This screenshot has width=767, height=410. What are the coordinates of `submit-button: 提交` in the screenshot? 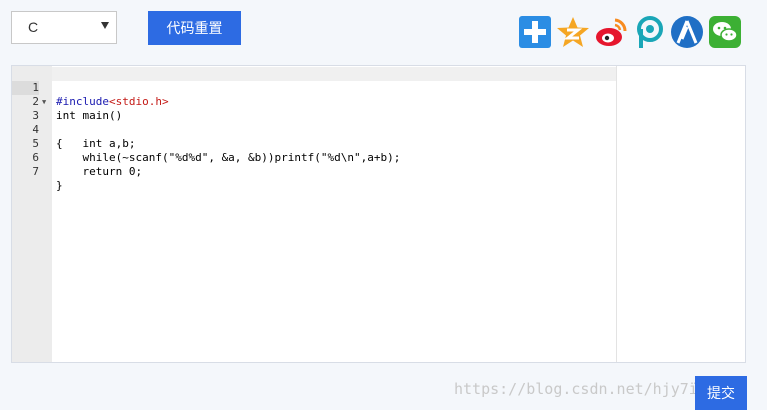 It's located at (721, 393).